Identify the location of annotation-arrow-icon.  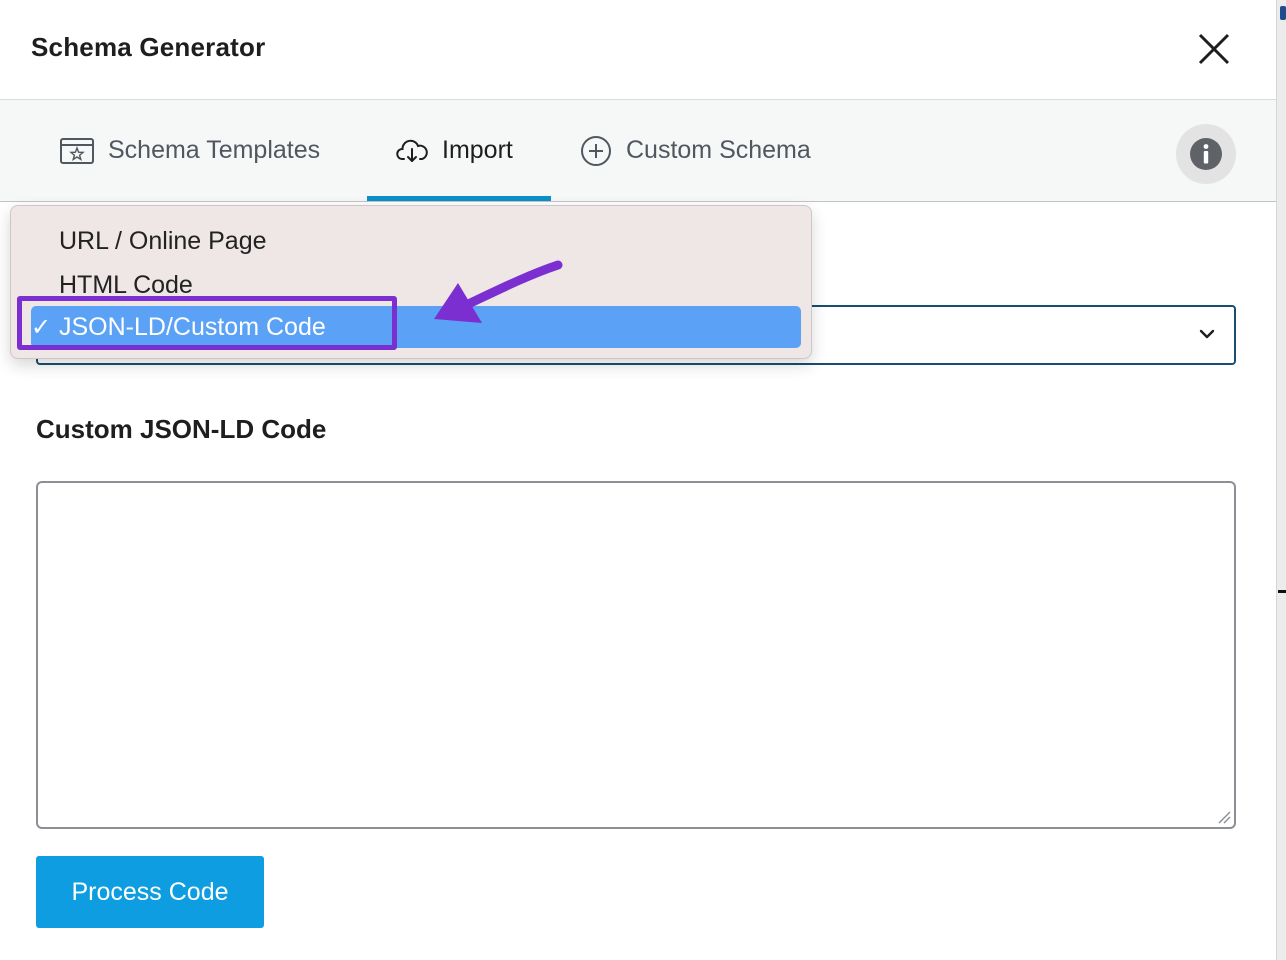
(498, 291).